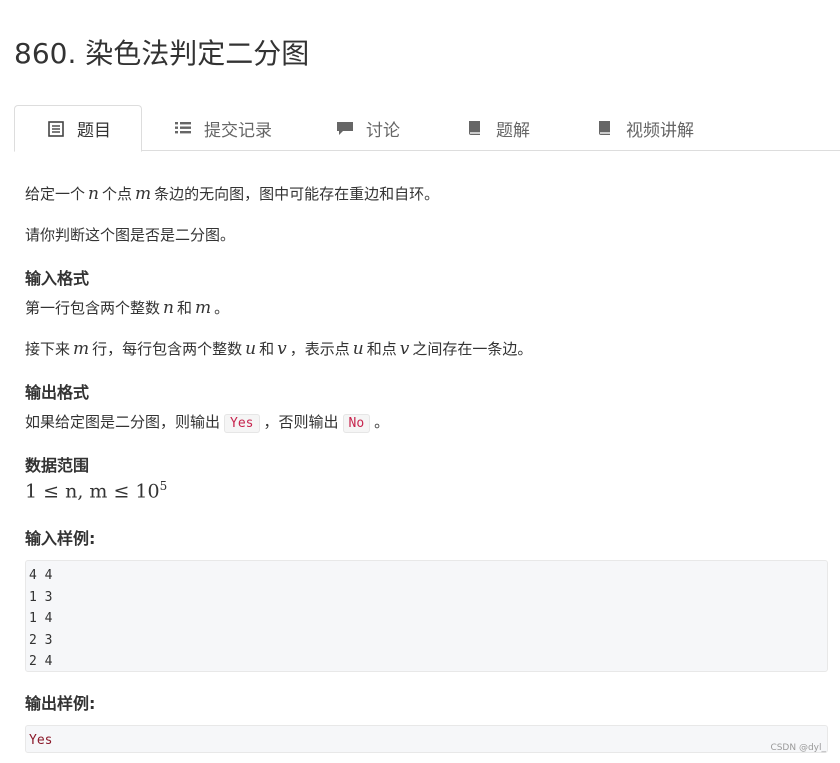 The height and width of the screenshot is (763, 840). What do you see at coordinates (57, 392) in the screenshot?
I see `output-format-heading: 输出格式` at bounding box center [57, 392].